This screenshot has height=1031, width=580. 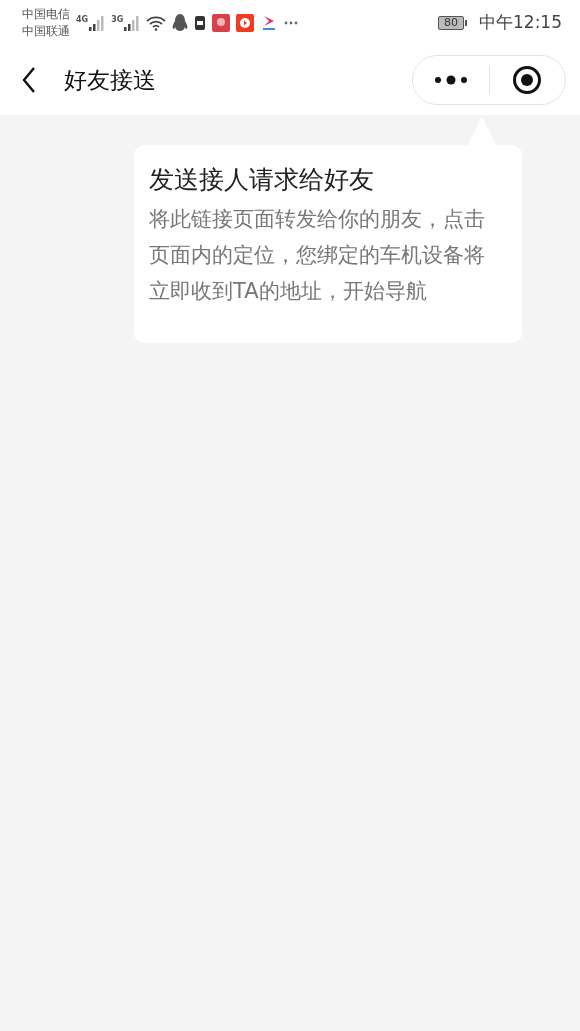 What do you see at coordinates (262, 180) in the screenshot?
I see `popover-title: 发送接人请求给好友` at bounding box center [262, 180].